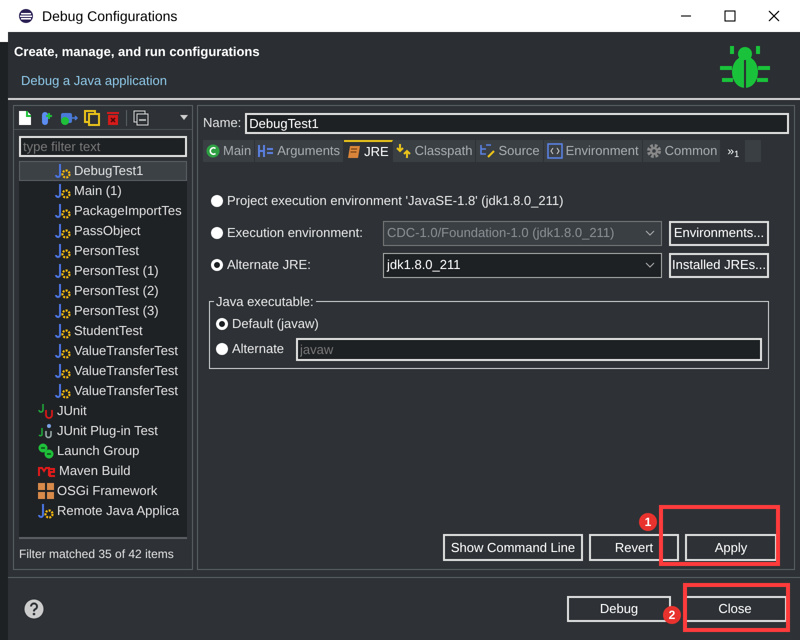 Image resolution: width=800 pixels, height=640 pixels. Describe the element at coordinates (368, 151) in the screenshot. I see `tab: JRE` at that location.